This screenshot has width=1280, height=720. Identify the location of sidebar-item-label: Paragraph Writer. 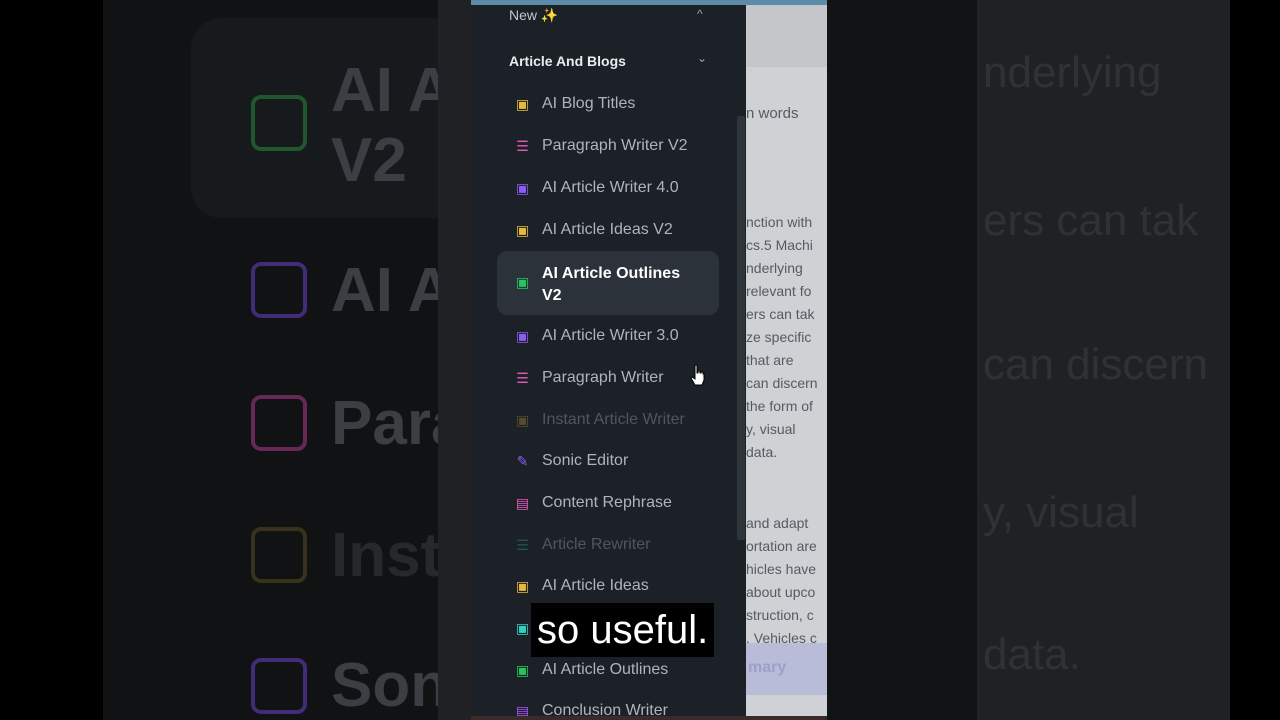
(603, 377).